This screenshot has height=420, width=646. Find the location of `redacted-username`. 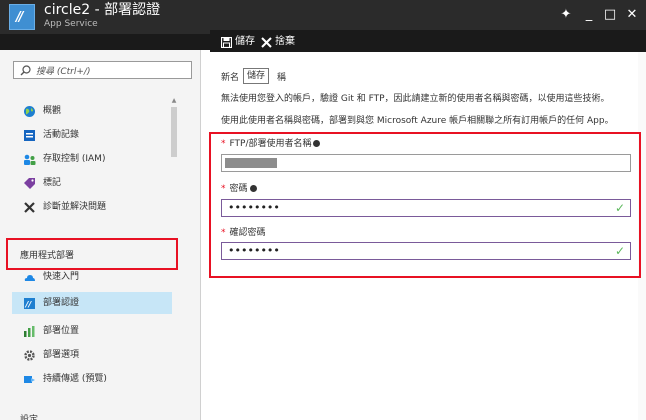

redacted-username is located at coordinates (251, 163).